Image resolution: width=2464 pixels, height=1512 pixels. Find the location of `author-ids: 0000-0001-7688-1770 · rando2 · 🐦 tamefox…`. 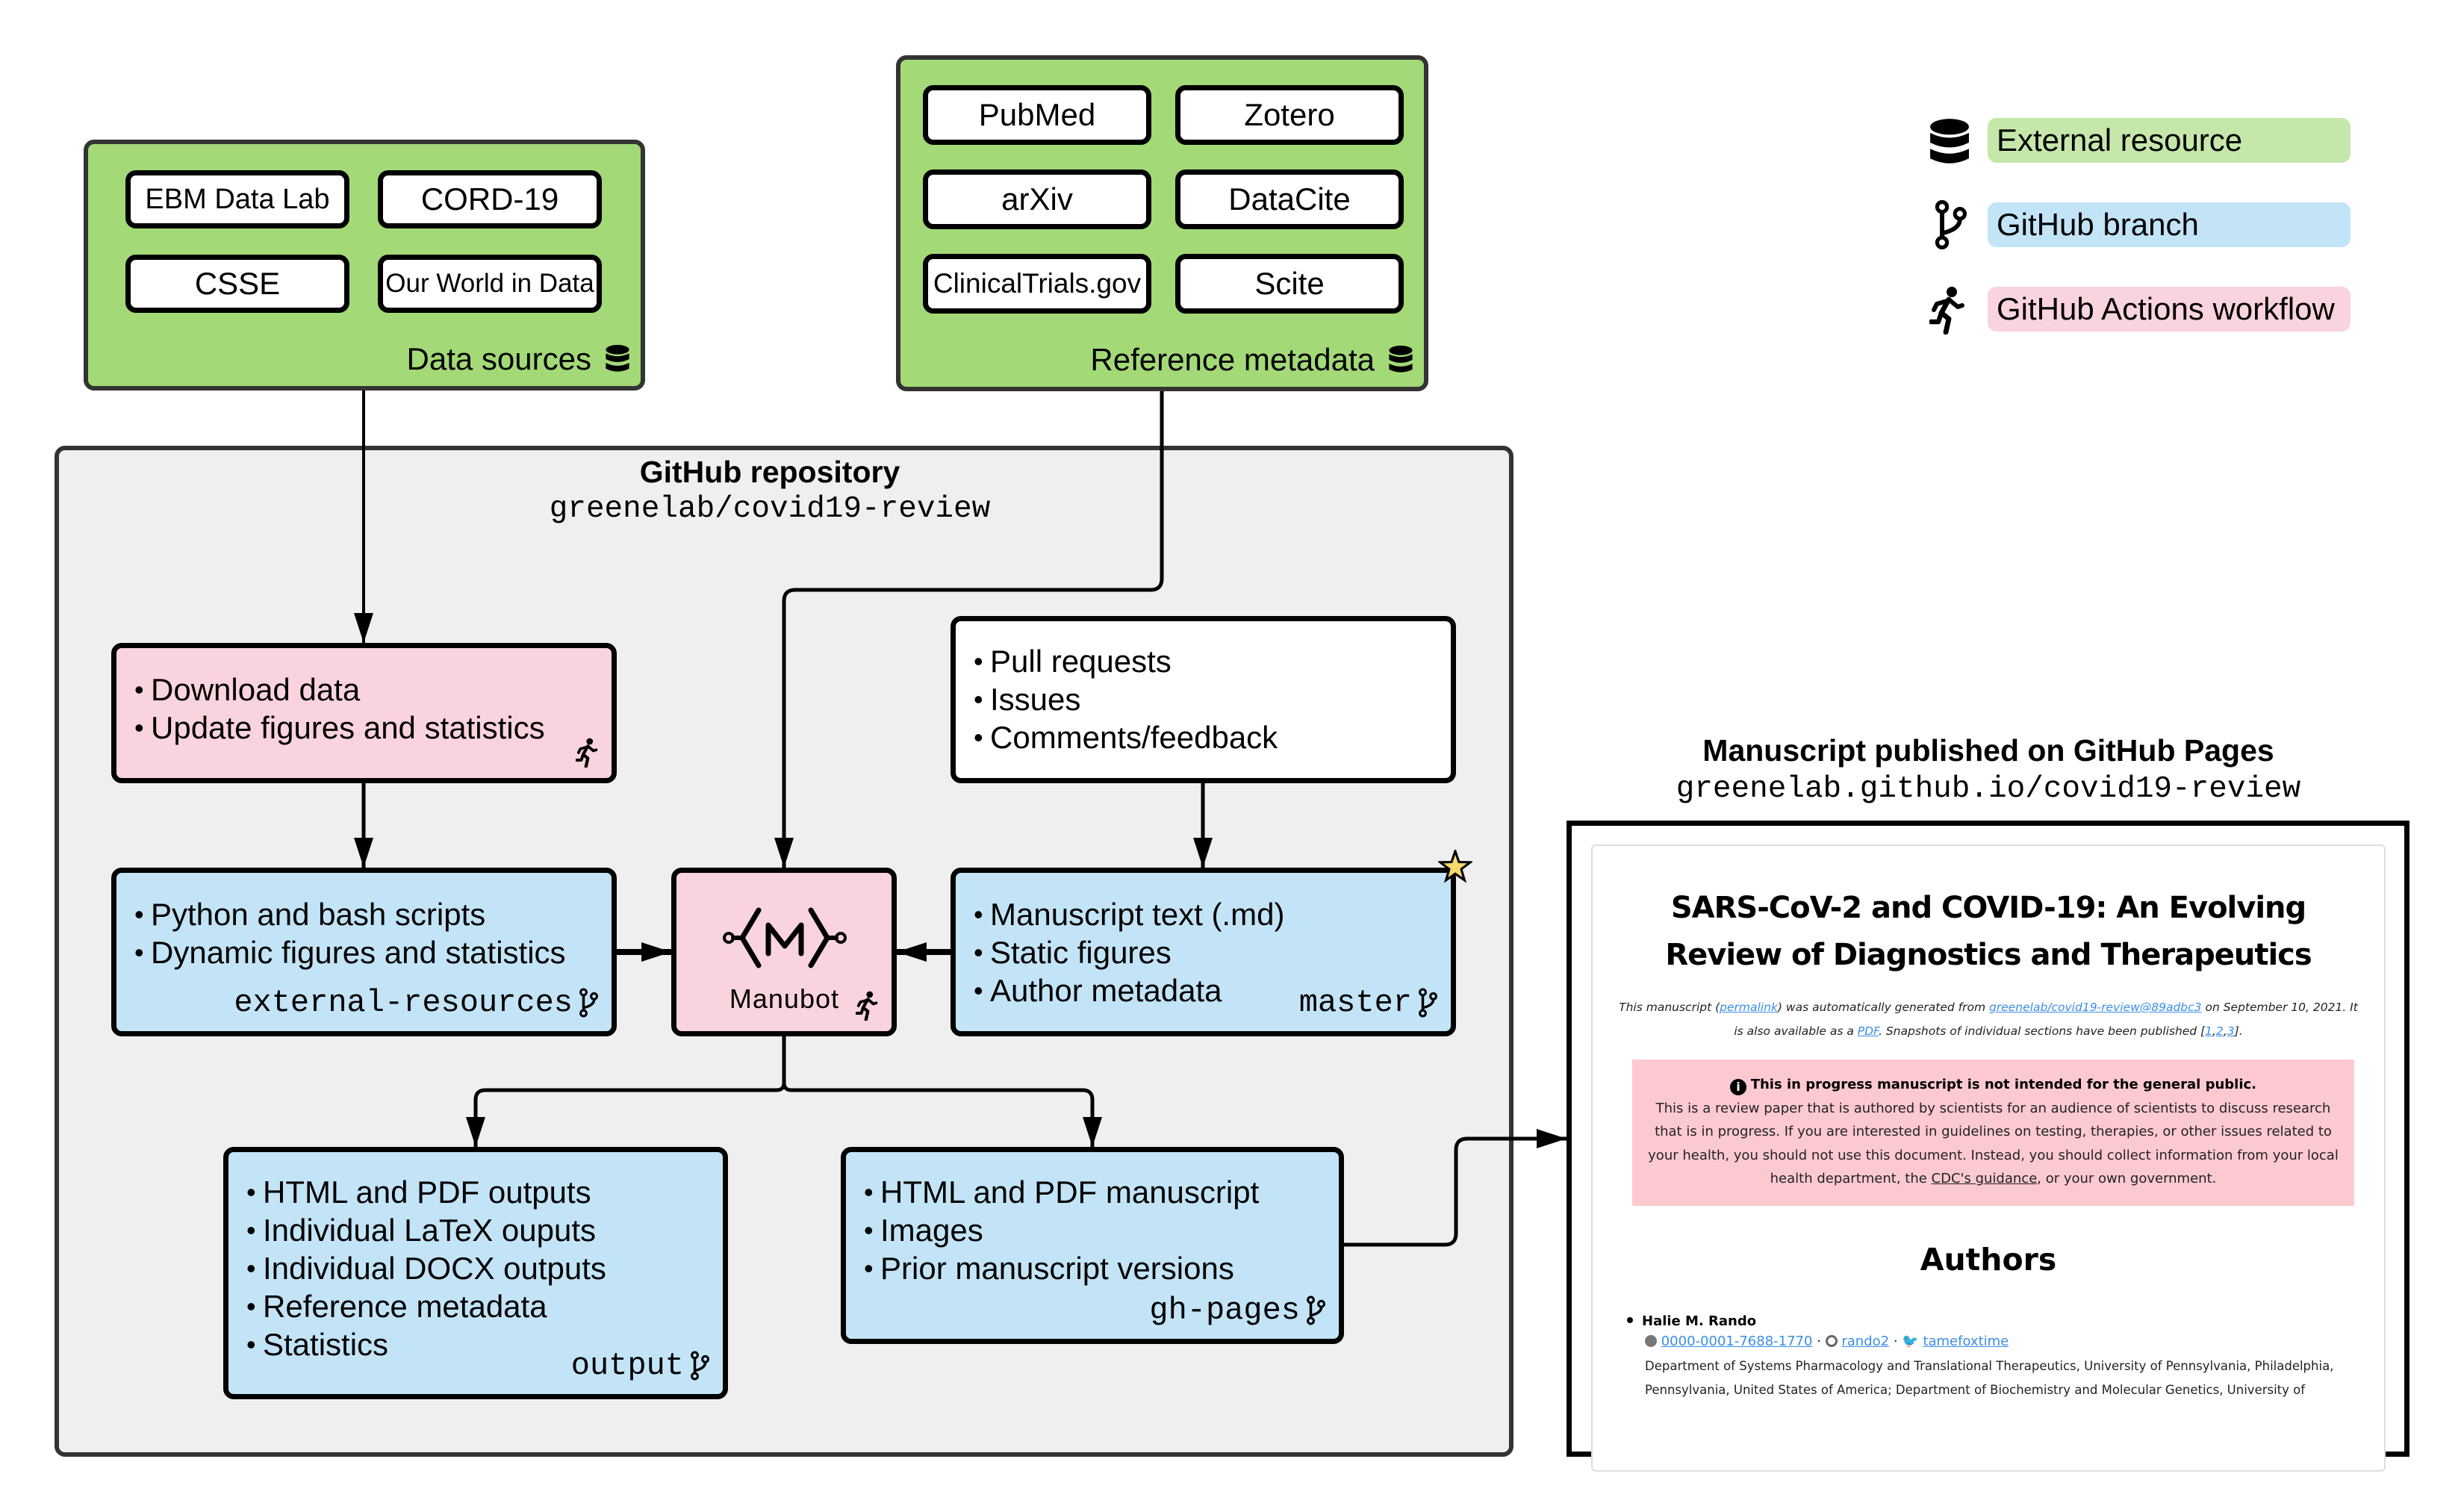

author-ids: 0000-0001-7688-1770 · rando2 · 🐦 tamefox… is located at coordinates (2014, 1341).